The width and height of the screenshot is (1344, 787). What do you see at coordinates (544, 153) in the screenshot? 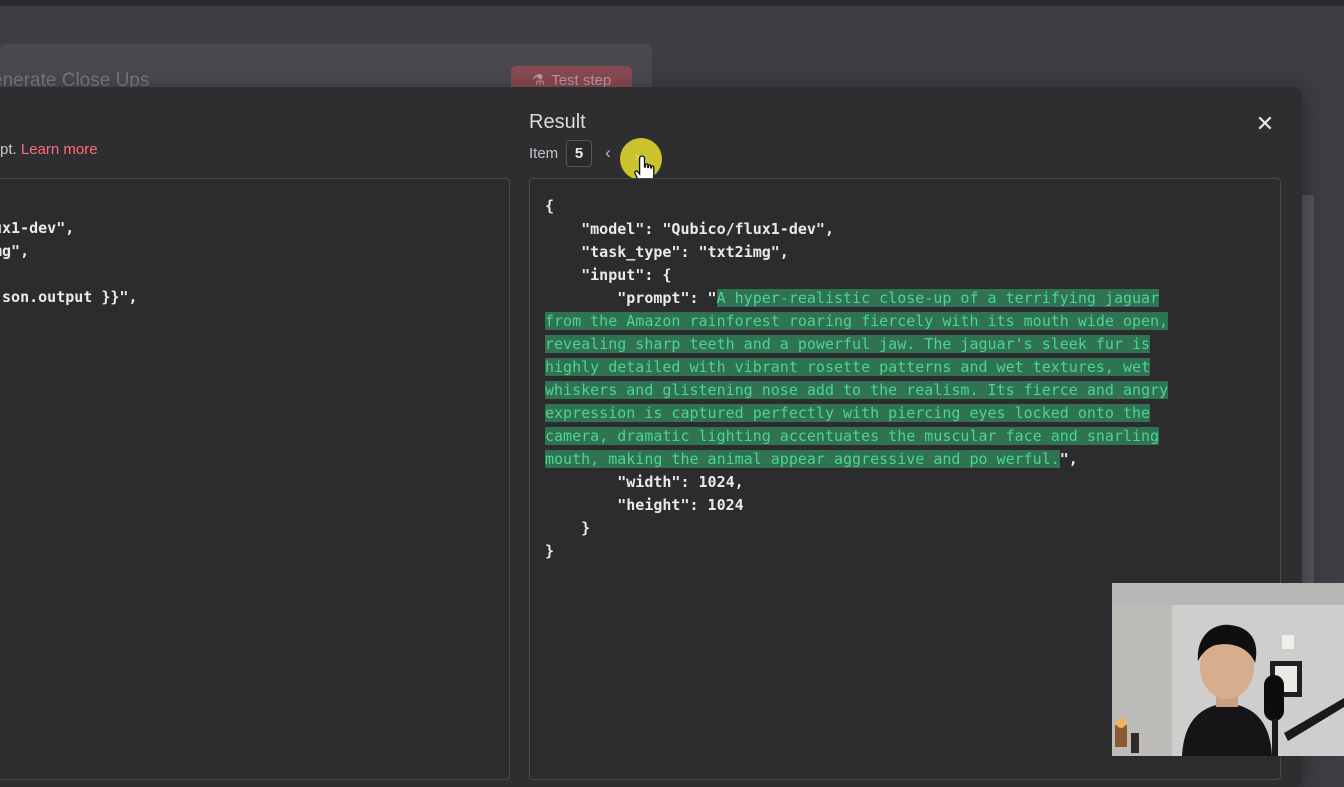
I see `item-label: Item` at bounding box center [544, 153].